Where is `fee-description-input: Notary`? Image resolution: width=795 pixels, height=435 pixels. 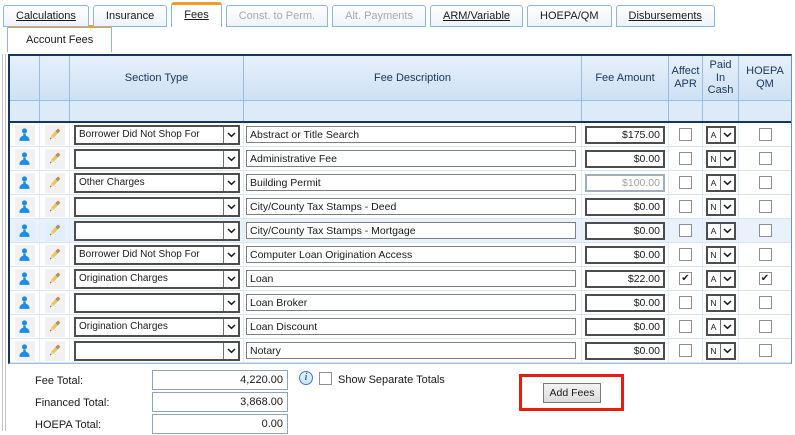
fee-description-input: Notary is located at coordinates (411, 350).